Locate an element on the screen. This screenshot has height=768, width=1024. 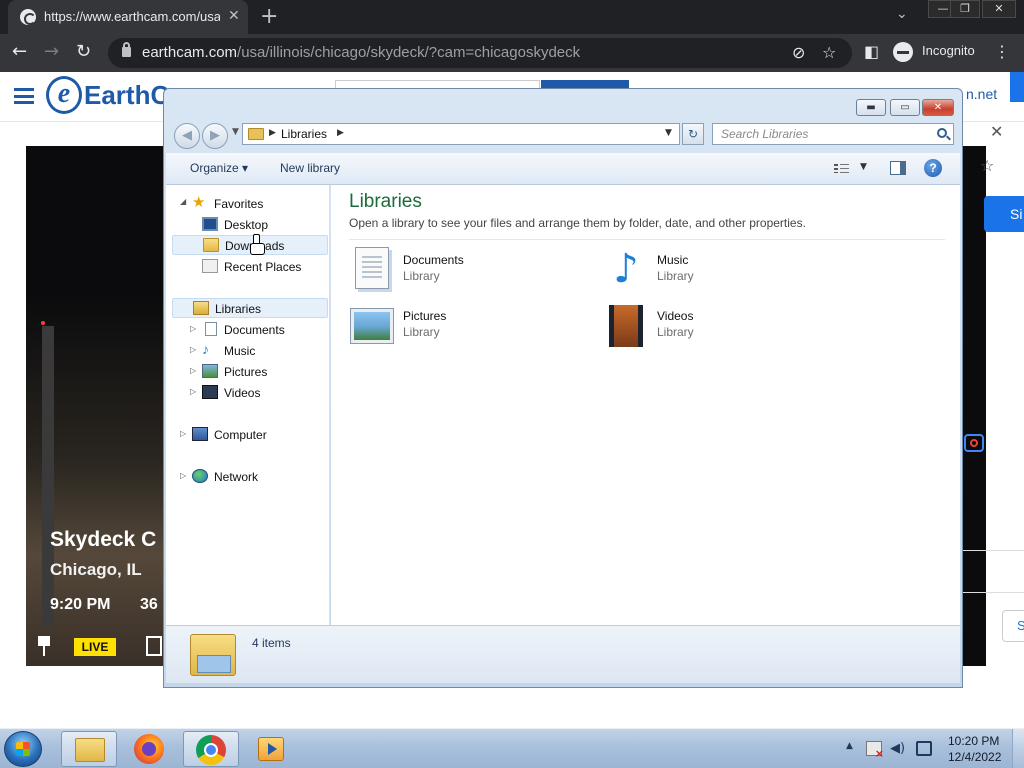
pictures-icon is located at coordinates (210, 371).